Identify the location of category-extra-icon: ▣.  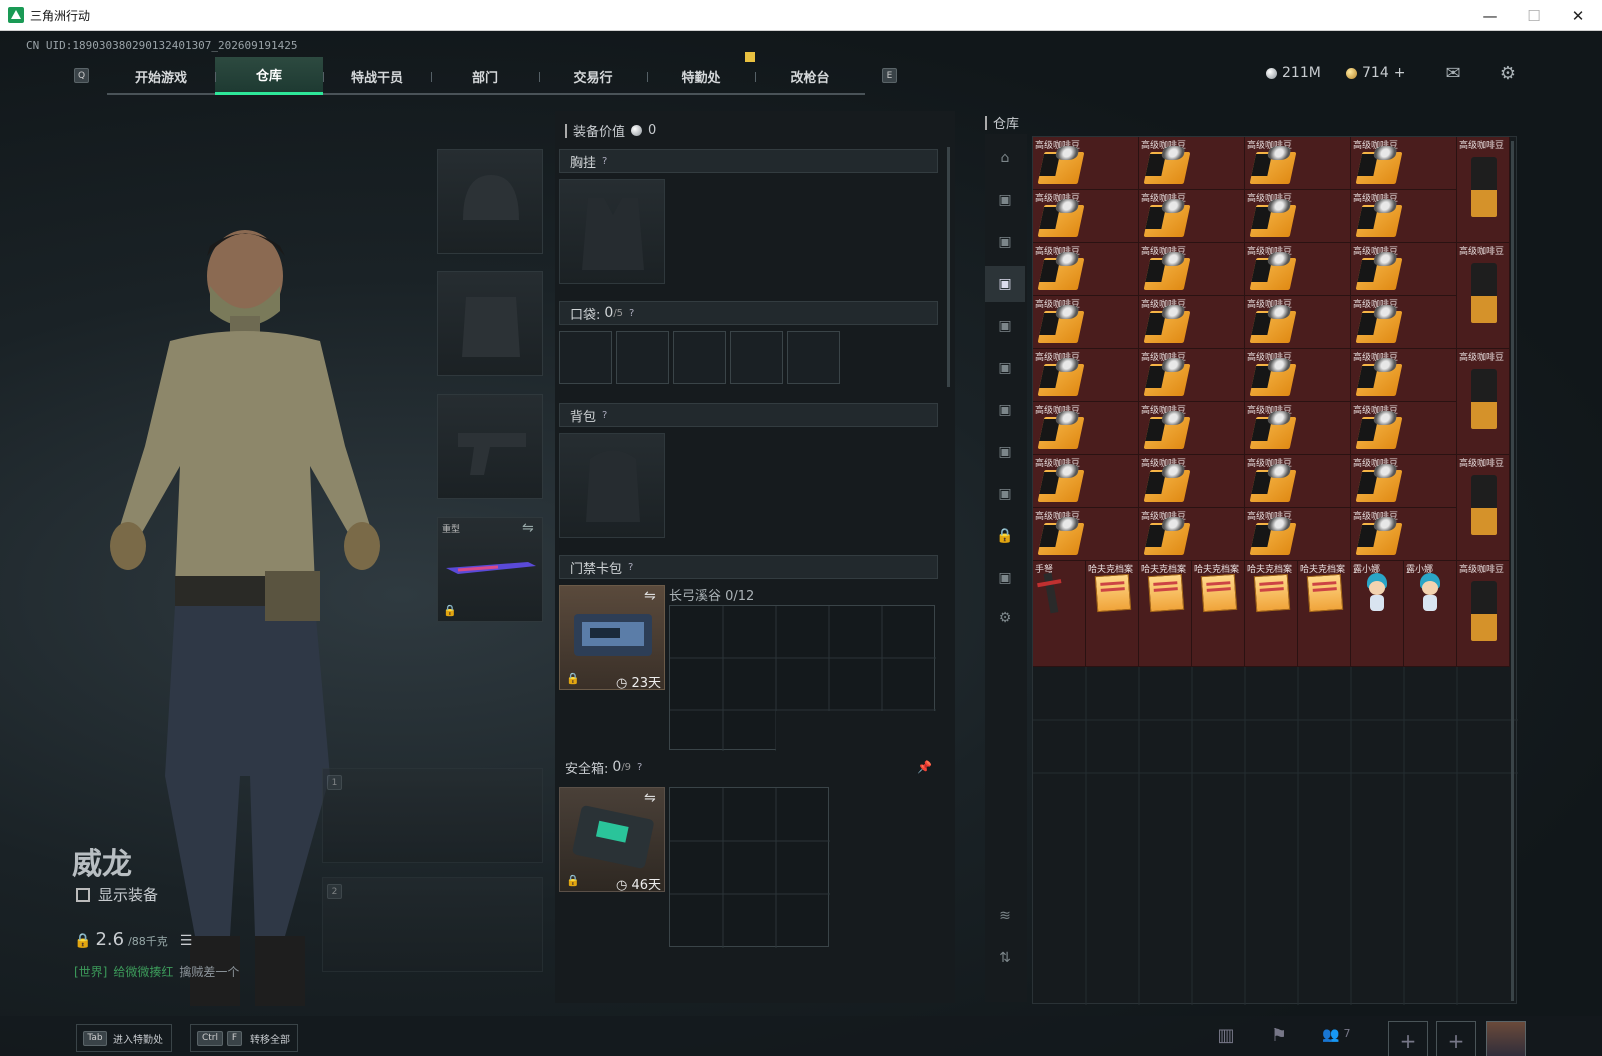
(1005, 578).